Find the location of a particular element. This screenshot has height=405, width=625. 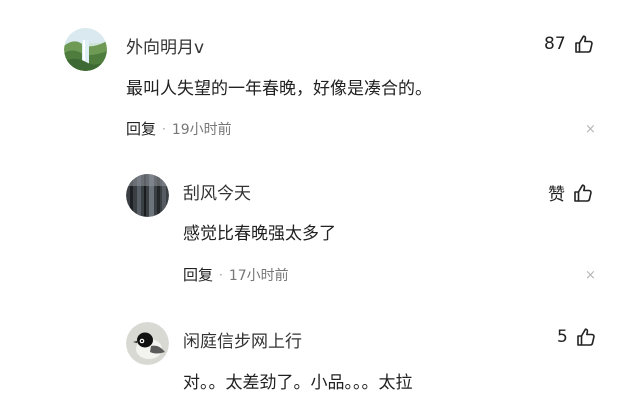

comment-username: 刮风今天 is located at coordinates (217, 191).